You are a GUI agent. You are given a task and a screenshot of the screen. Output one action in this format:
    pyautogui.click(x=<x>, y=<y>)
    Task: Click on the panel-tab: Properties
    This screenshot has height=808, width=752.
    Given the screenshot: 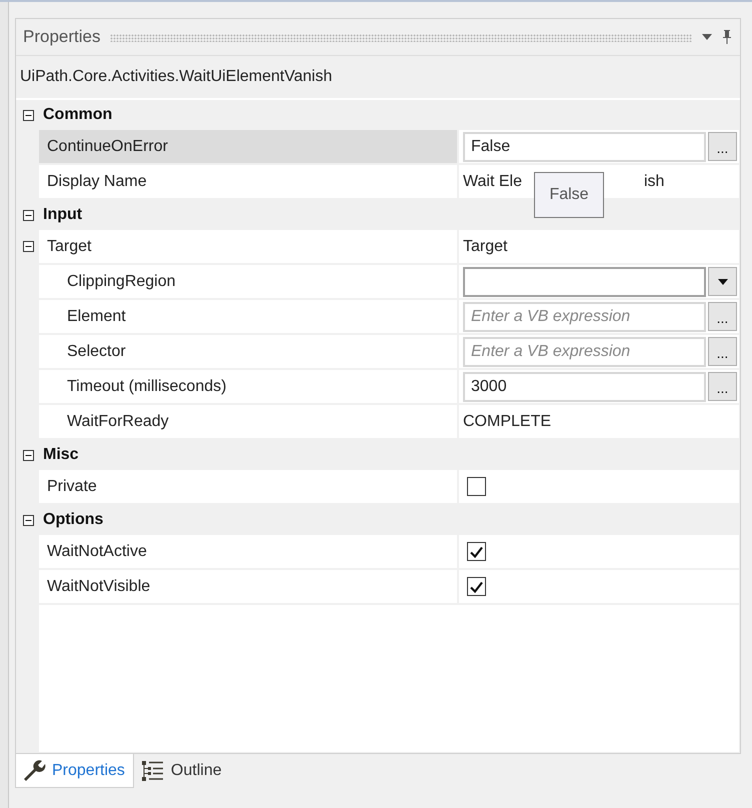 What is the action you would take?
    pyautogui.click(x=74, y=771)
    